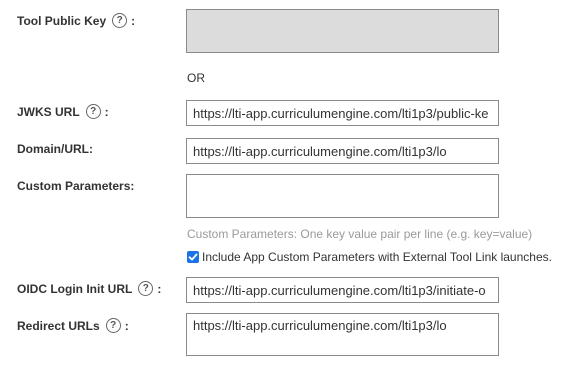 The height and width of the screenshot is (365, 567). What do you see at coordinates (196, 78) in the screenshot?
I see `or-separator: OR` at bounding box center [196, 78].